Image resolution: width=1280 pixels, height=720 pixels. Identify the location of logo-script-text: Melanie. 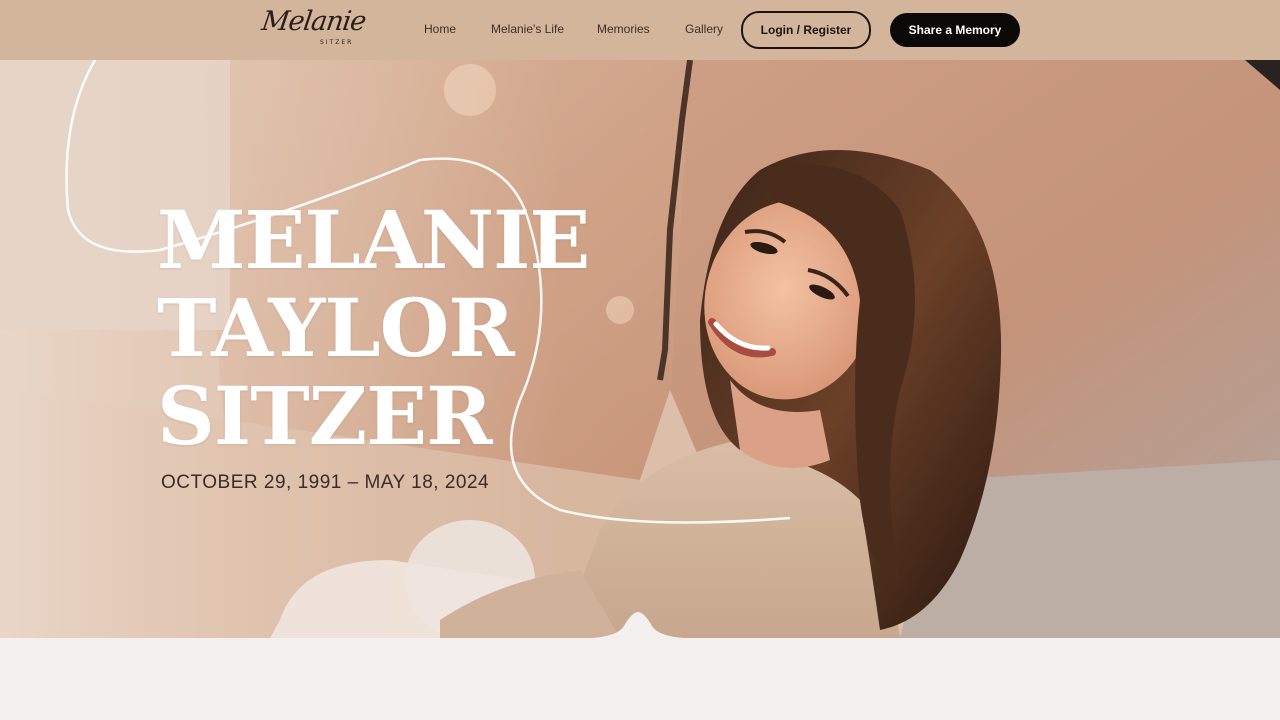
(313, 21).